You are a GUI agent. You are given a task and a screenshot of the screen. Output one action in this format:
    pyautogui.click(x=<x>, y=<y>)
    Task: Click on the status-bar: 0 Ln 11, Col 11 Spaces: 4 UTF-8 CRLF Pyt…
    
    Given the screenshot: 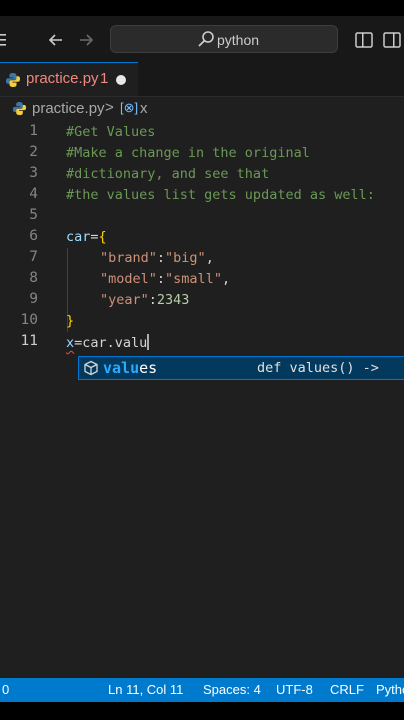 What is the action you would take?
    pyautogui.click(x=202, y=690)
    